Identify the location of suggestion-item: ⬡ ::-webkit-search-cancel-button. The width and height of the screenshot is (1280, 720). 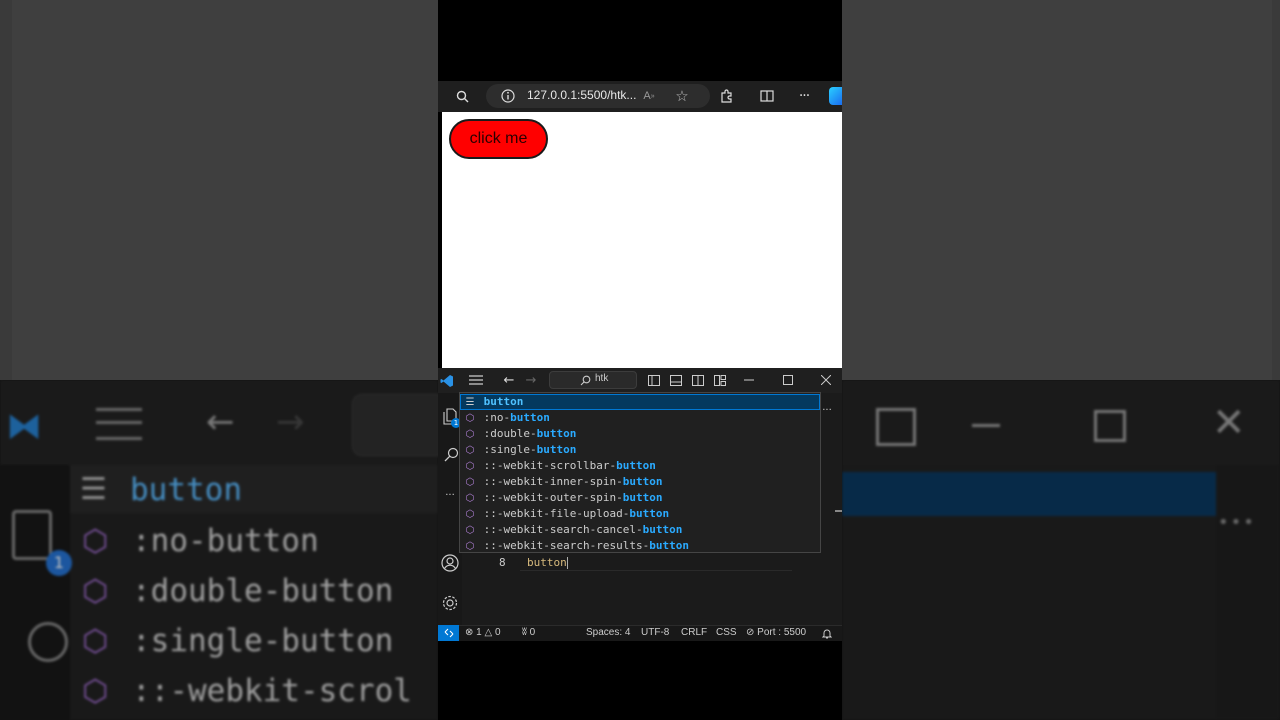
(640, 530).